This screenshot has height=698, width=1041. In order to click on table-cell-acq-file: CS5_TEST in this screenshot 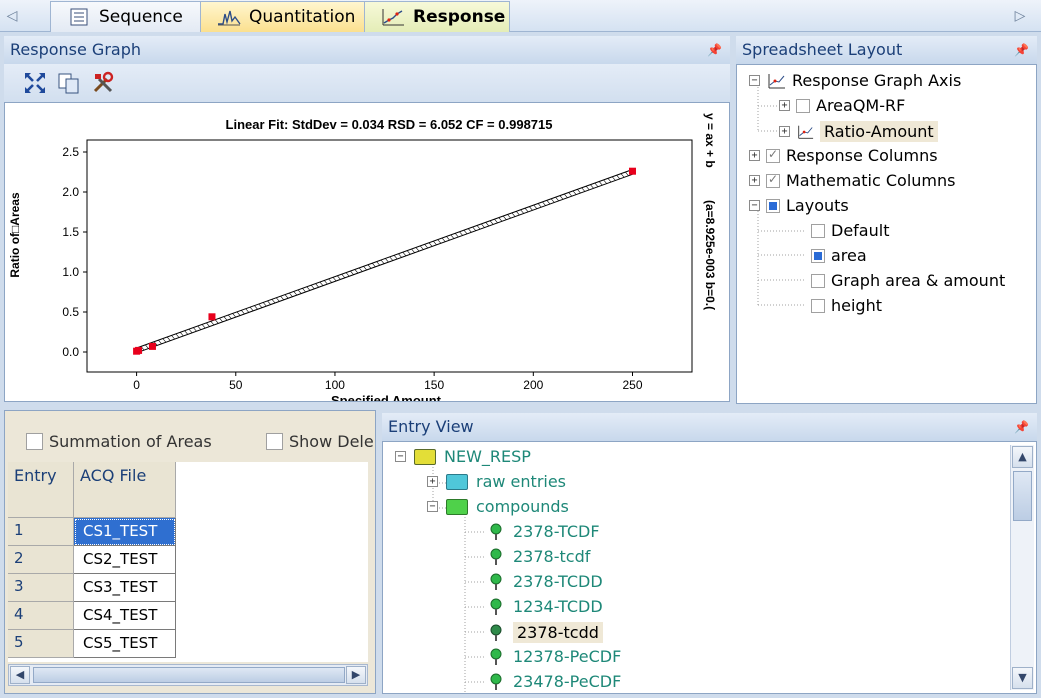, I will do `click(125, 644)`.